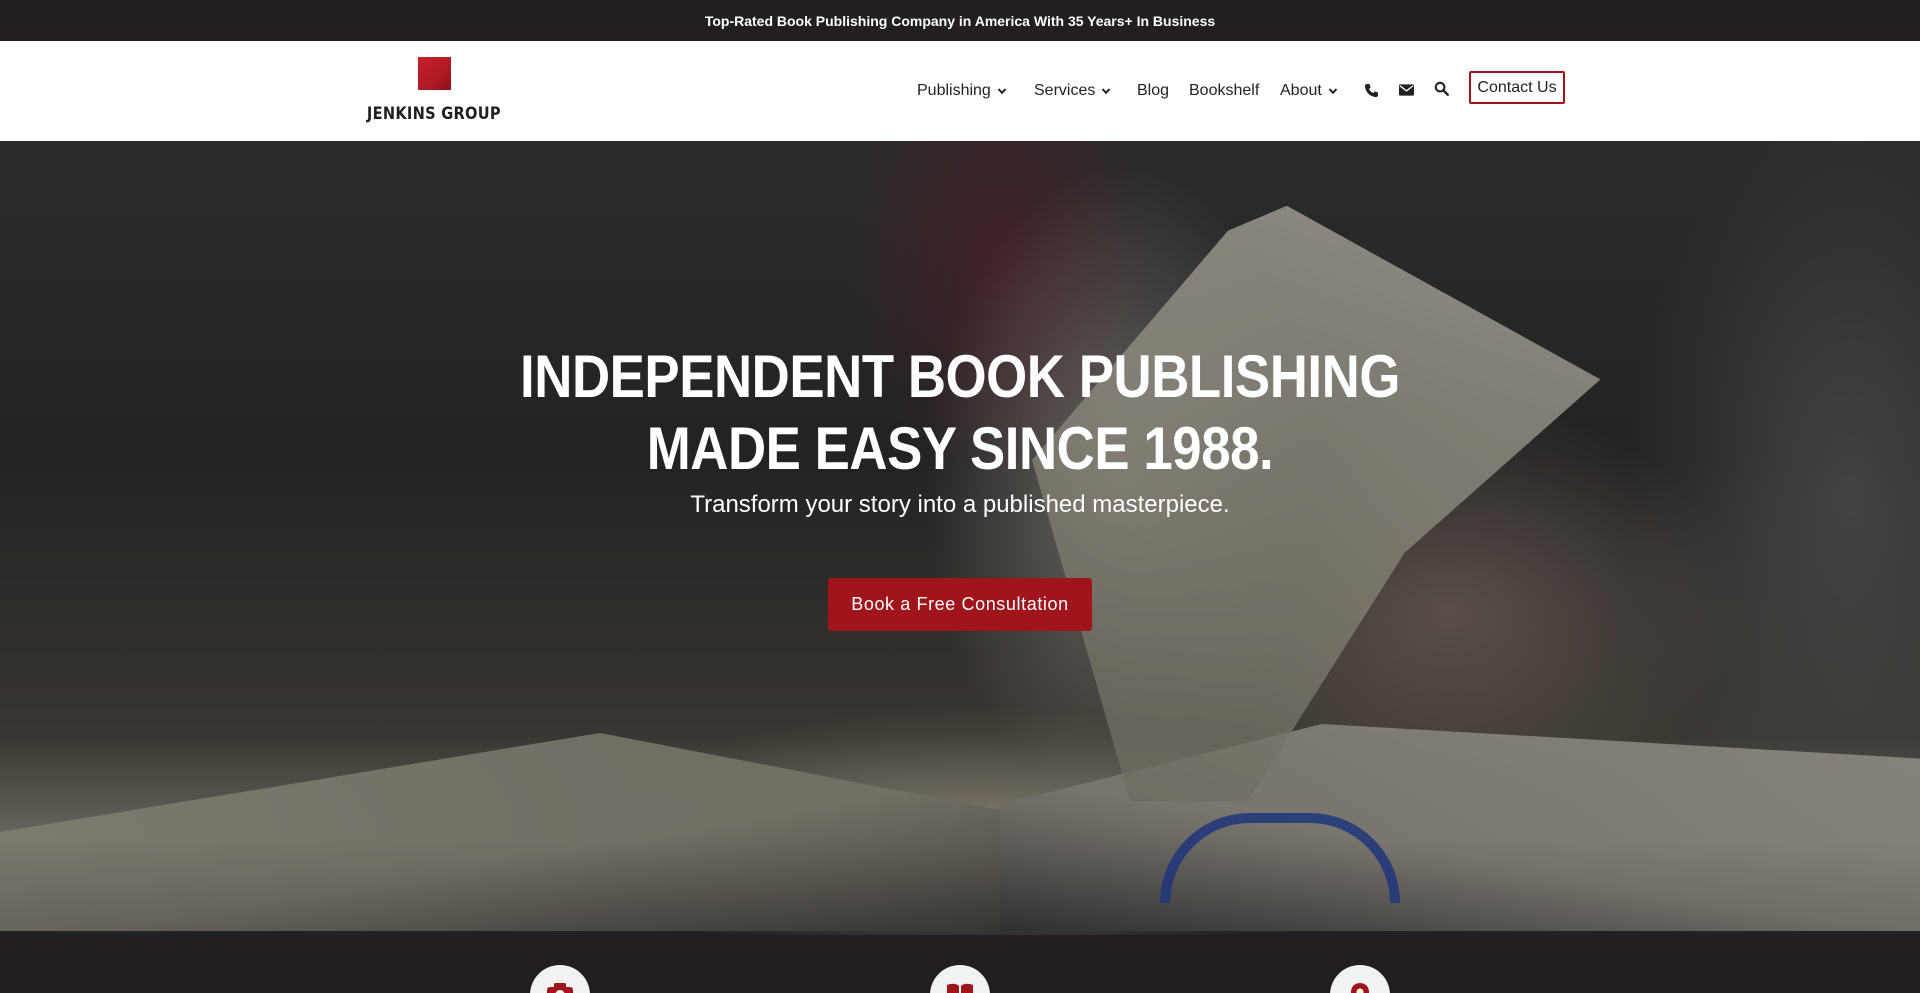  I want to click on camera-icon, so click(560, 979).